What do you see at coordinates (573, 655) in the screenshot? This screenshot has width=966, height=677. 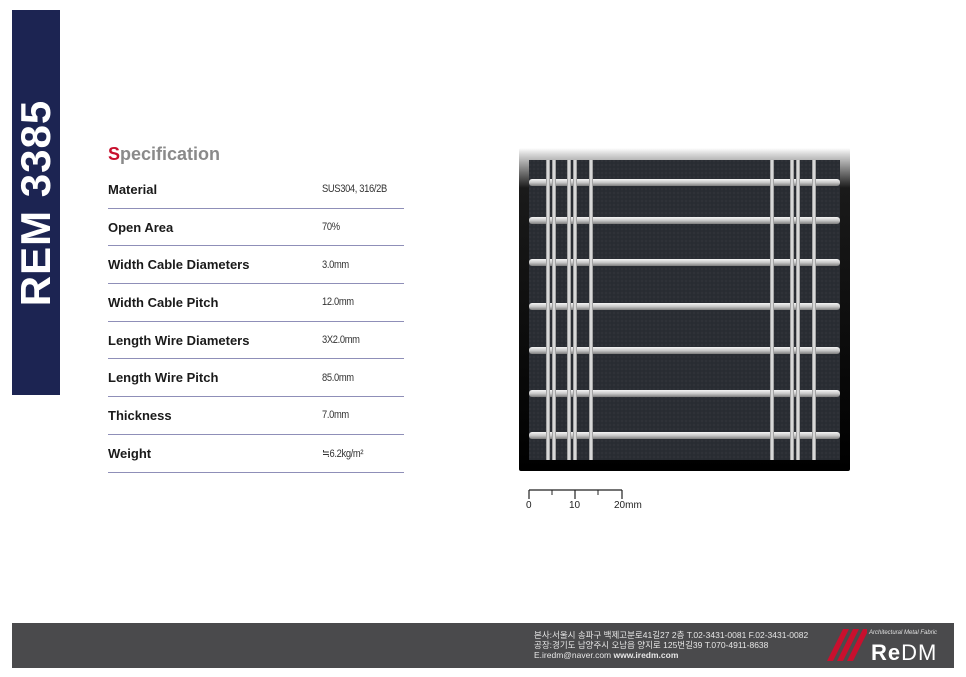 I see `footer-email: E.iredm@naver.com` at bounding box center [573, 655].